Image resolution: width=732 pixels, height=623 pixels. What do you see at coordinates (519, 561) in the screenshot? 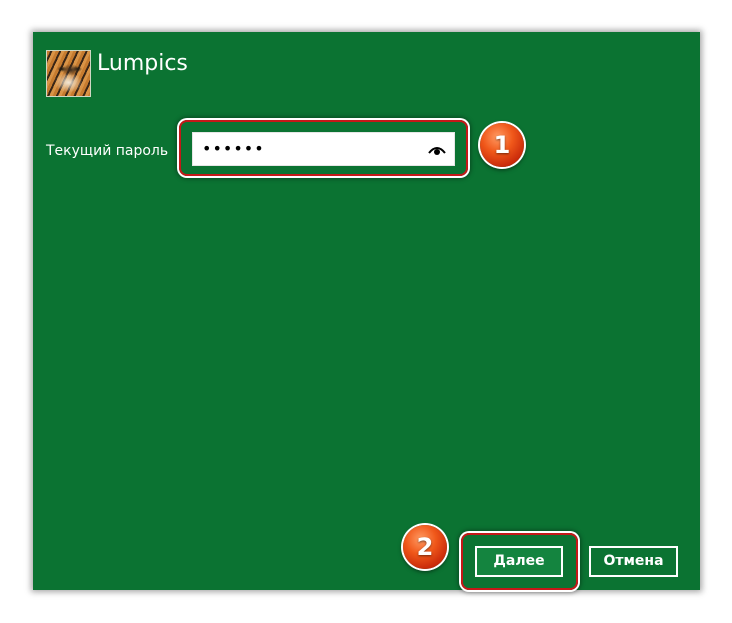
I see `next-button: Далее` at bounding box center [519, 561].